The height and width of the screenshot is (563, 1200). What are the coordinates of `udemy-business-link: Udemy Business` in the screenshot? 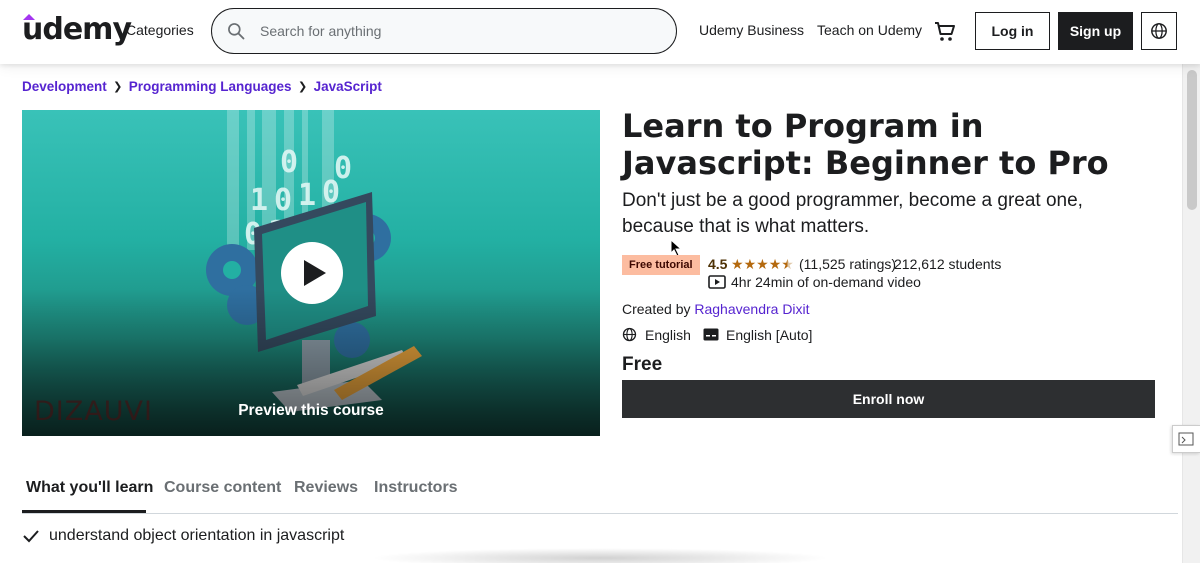 It's located at (751, 30).